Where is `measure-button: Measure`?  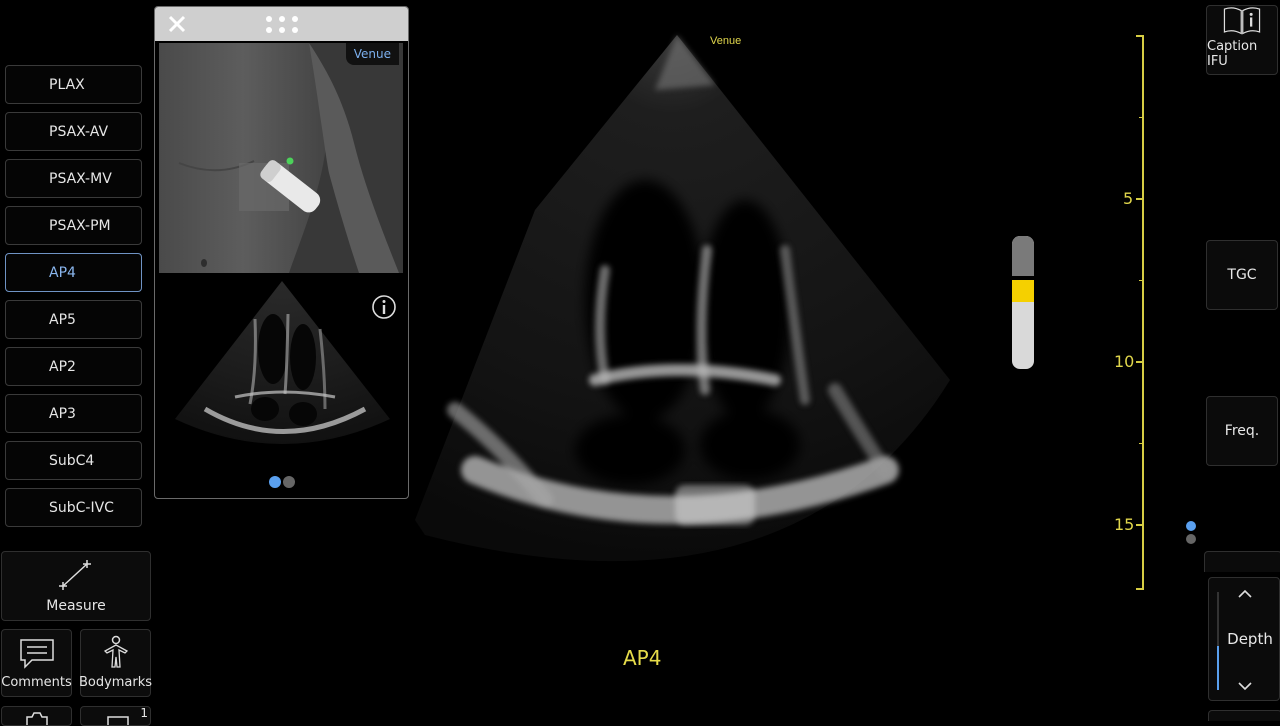
measure-button: Measure is located at coordinates (76, 586).